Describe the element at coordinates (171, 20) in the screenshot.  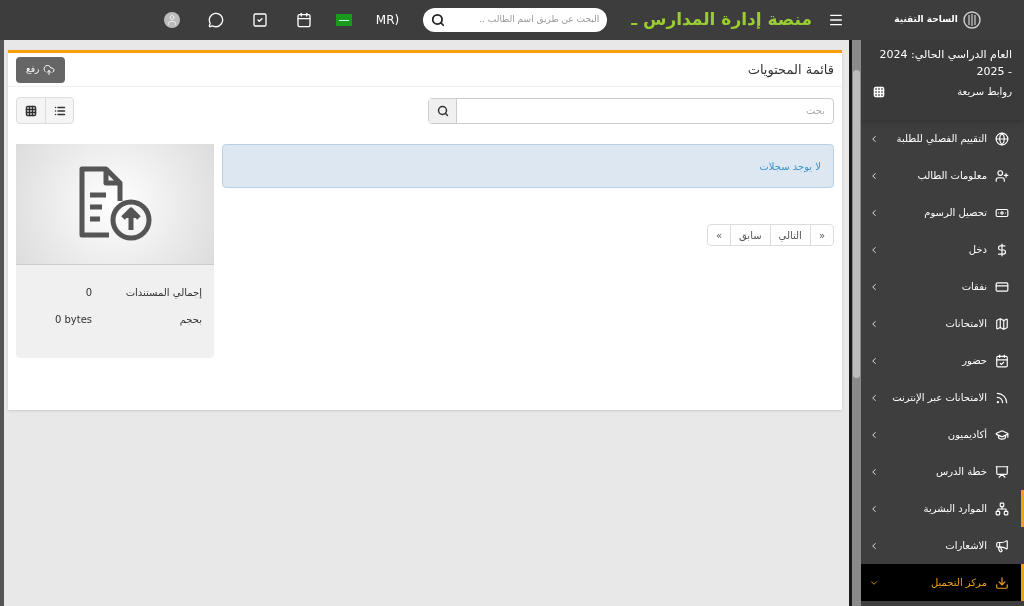
I see `avatar-icon` at that location.